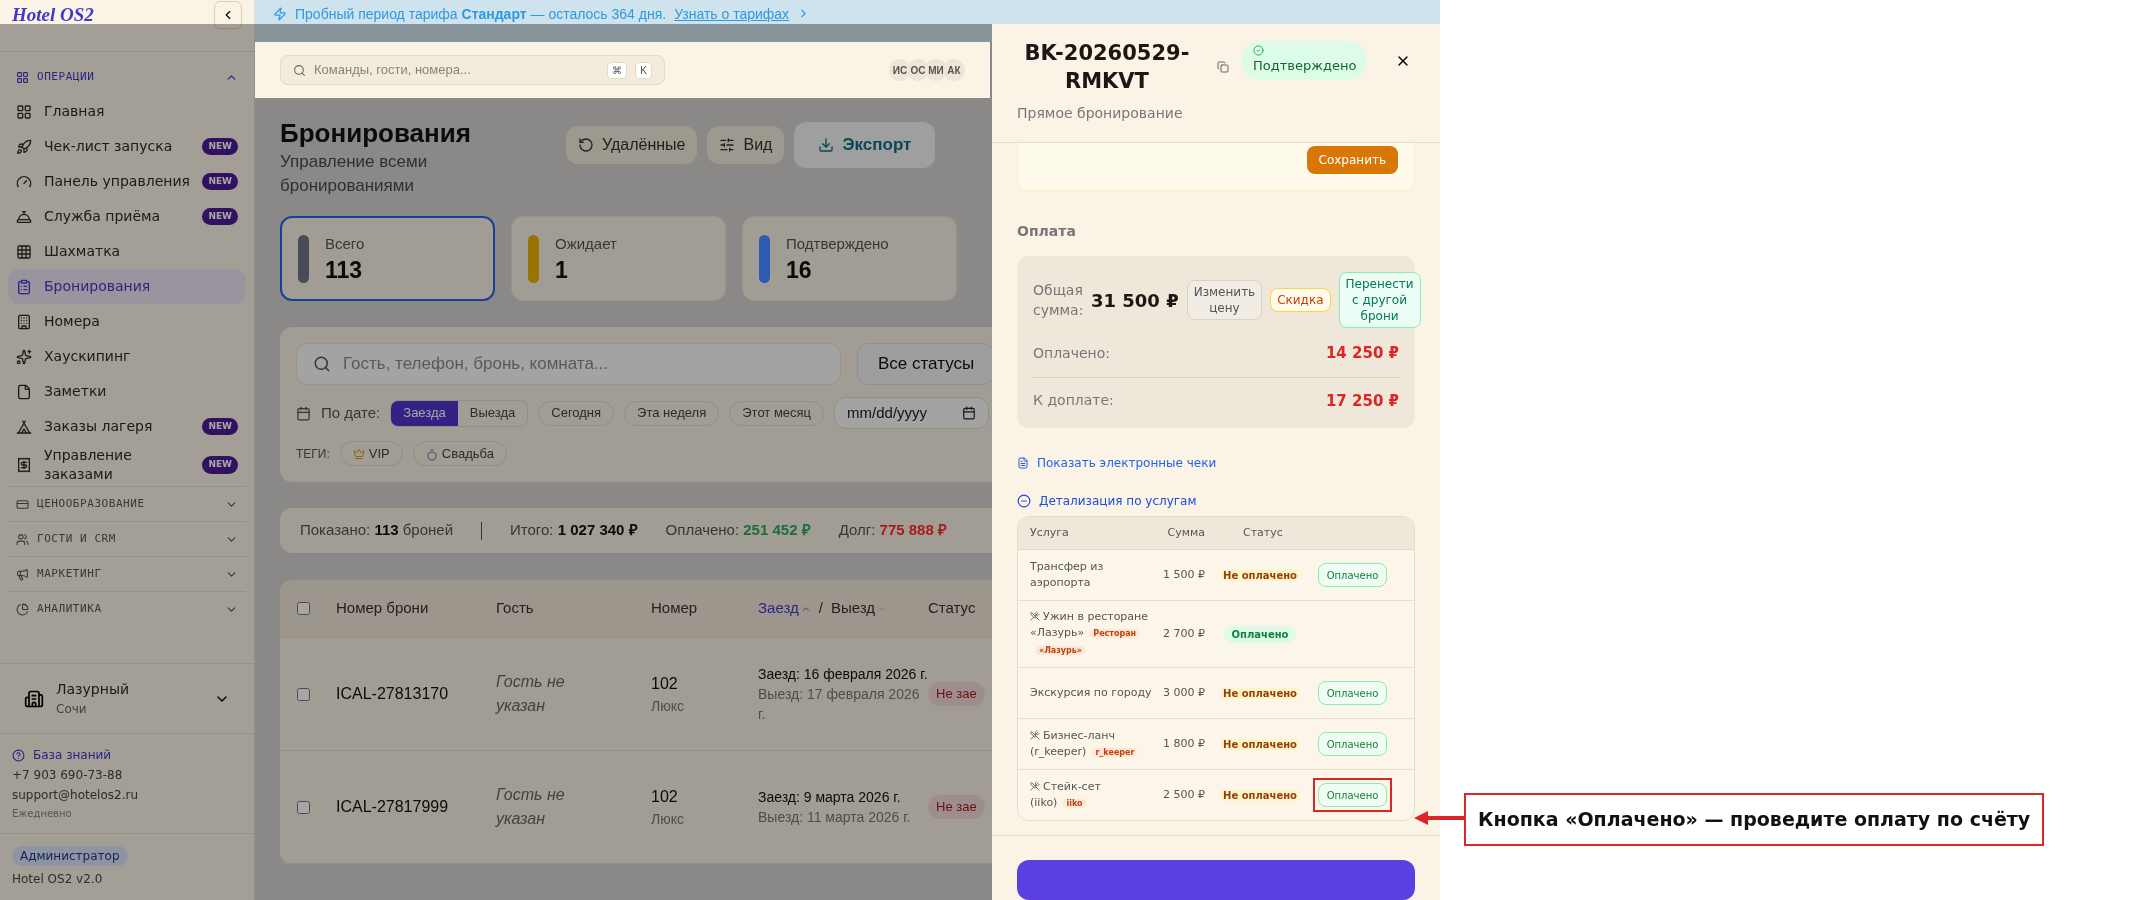  I want to click on section-header: МАРКЕТИНГ, so click(127, 574).